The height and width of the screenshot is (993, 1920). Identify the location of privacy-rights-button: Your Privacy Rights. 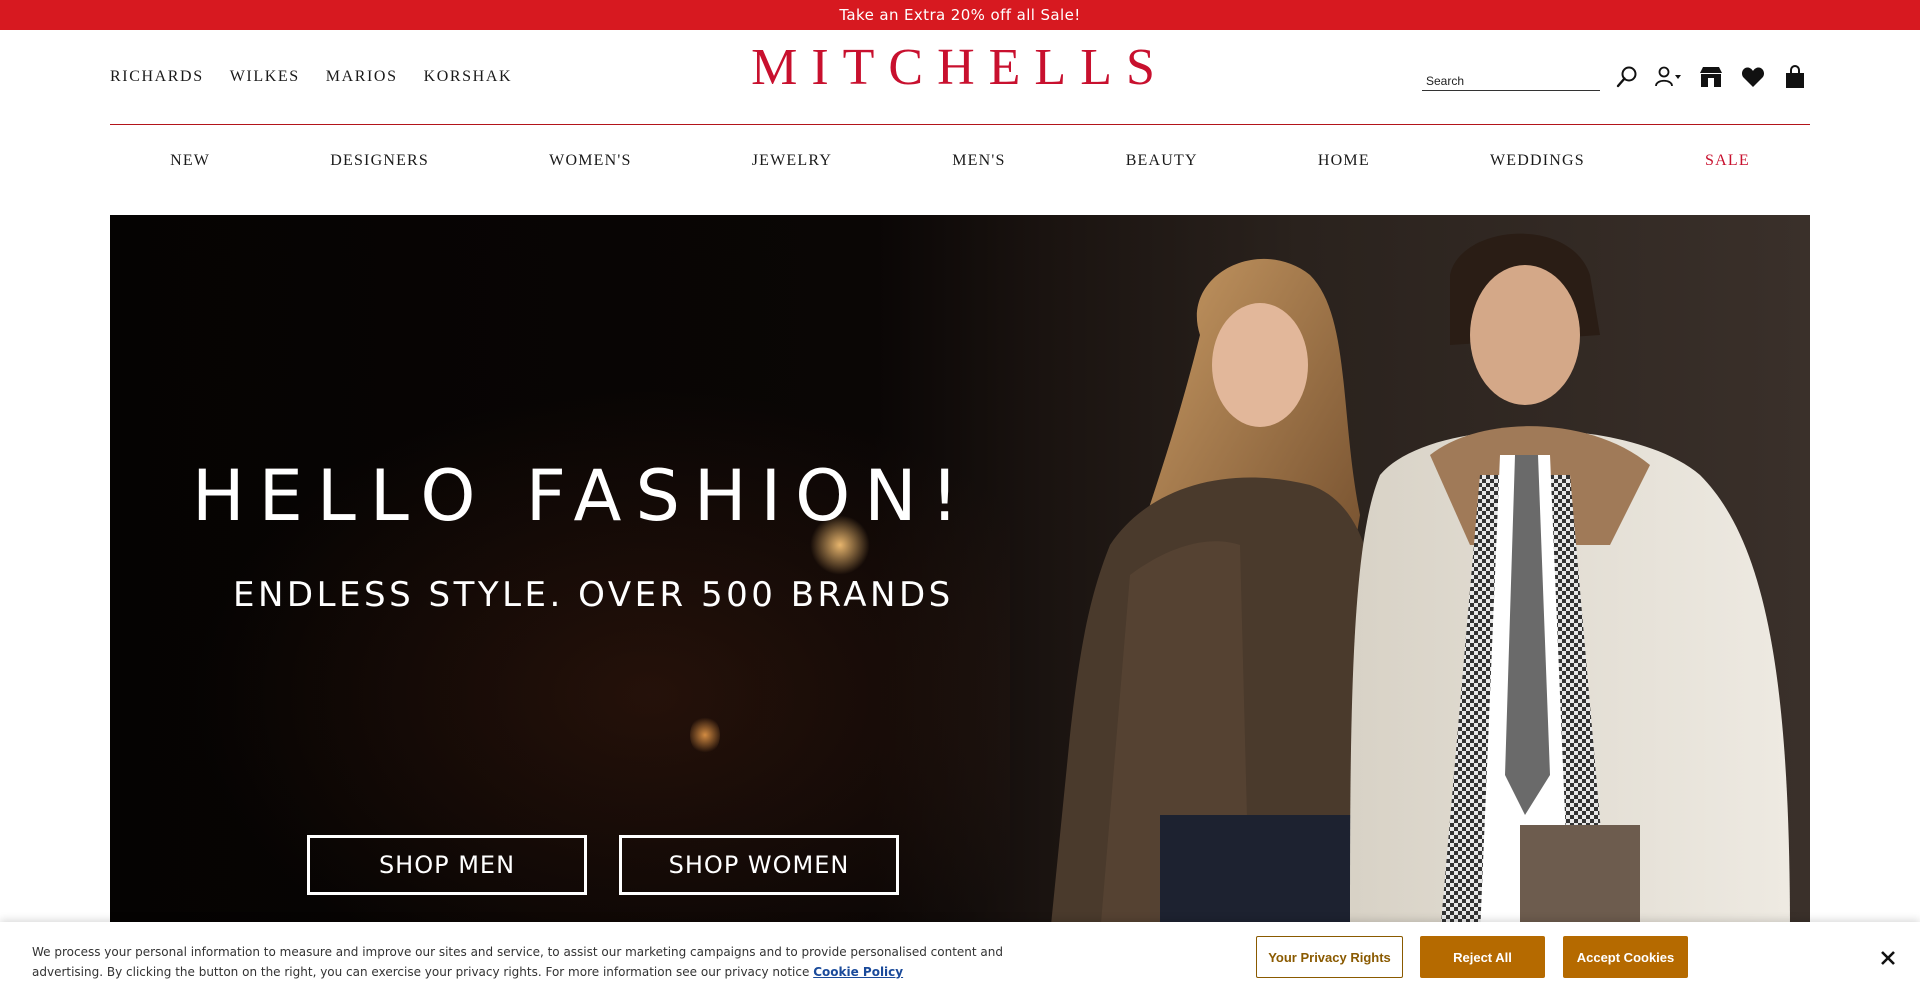
(1329, 957).